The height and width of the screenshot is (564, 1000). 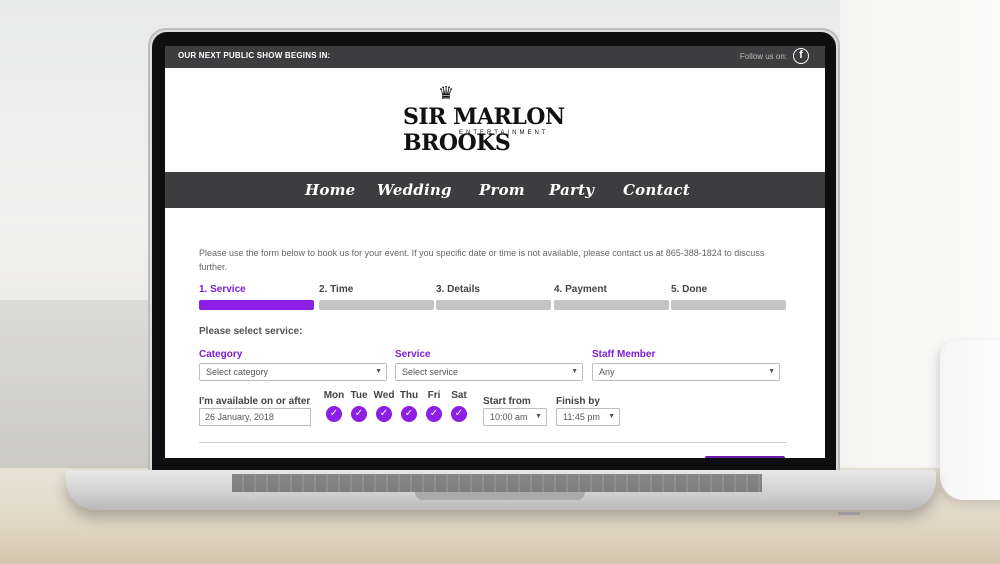 I want to click on step-label: 1. Service, so click(x=222, y=289).